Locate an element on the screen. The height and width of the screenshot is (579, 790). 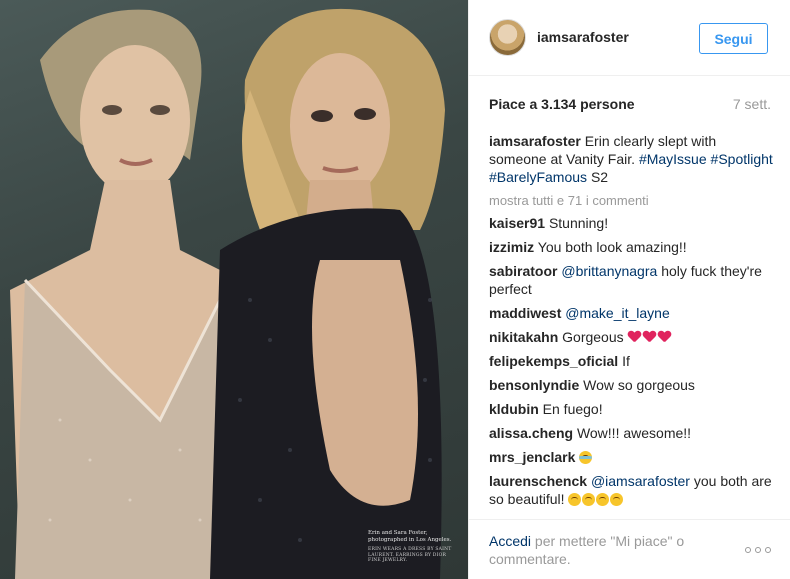
comment-username: felipekemps_oficial is located at coordinates (553, 361).